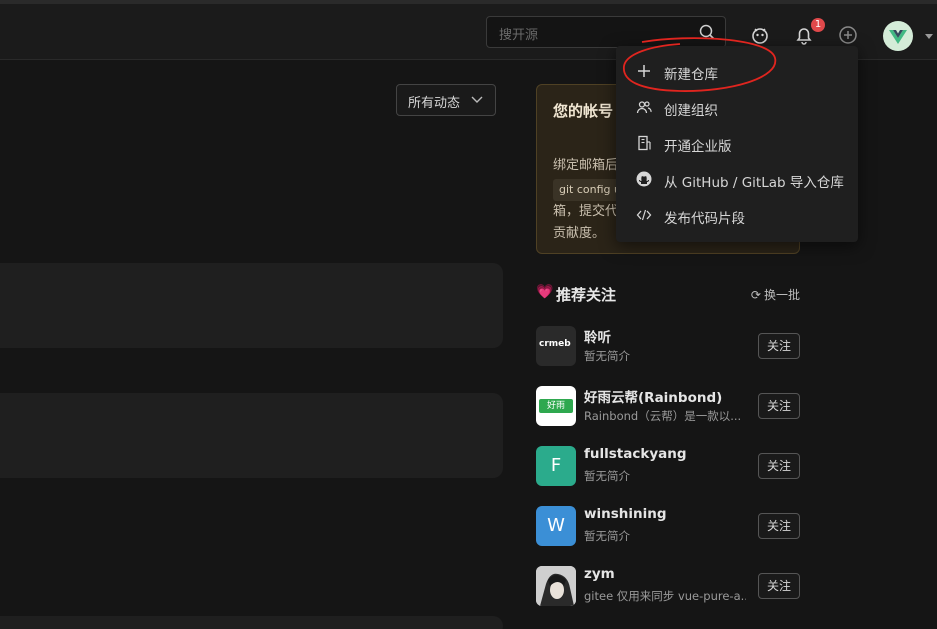 The image size is (937, 629). I want to click on search-icon, so click(707, 32).